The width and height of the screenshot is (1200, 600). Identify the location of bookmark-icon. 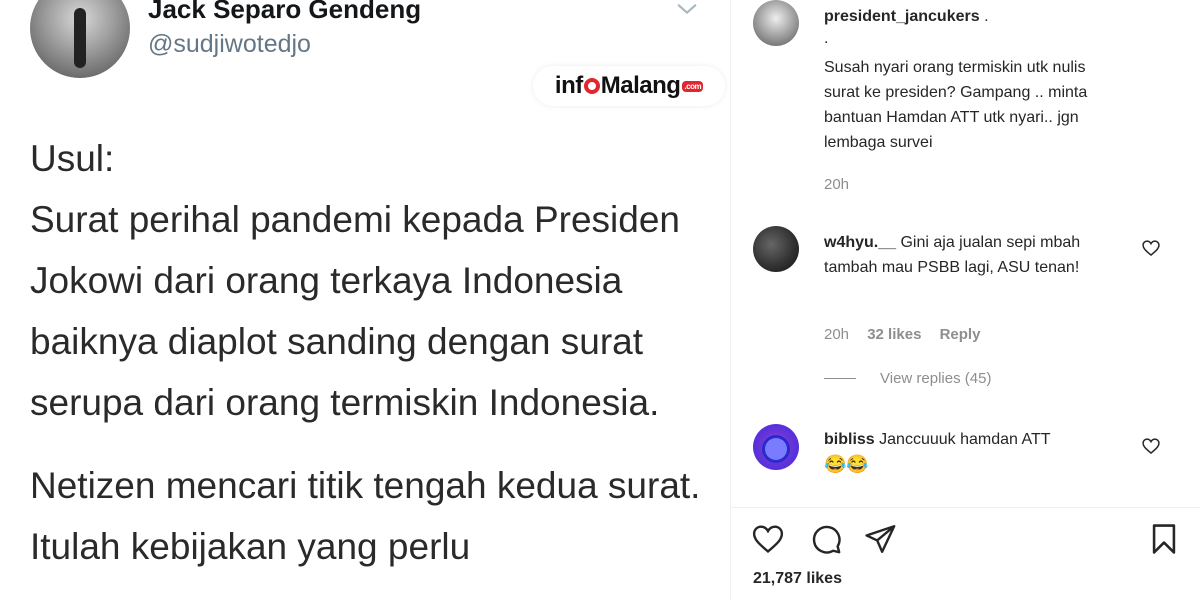
(1164, 539).